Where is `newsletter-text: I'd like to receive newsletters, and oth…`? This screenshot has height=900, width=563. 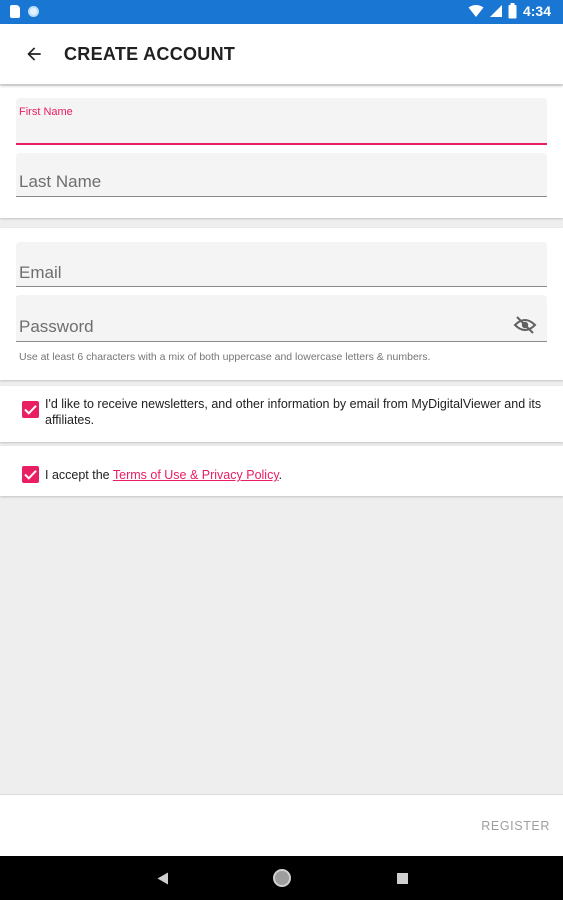 newsletter-text: I'd like to receive newsletters, and oth… is located at coordinates (293, 412).